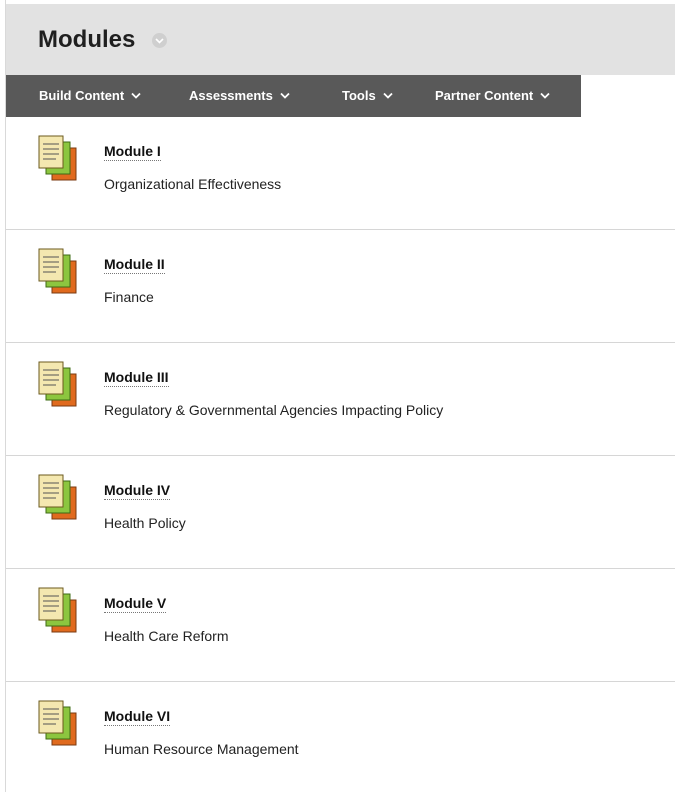 This screenshot has width=675, height=794. Describe the element at coordinates (340, 625) in the screenshot. I see `content-item: Module V Health Care Reform` at that location.